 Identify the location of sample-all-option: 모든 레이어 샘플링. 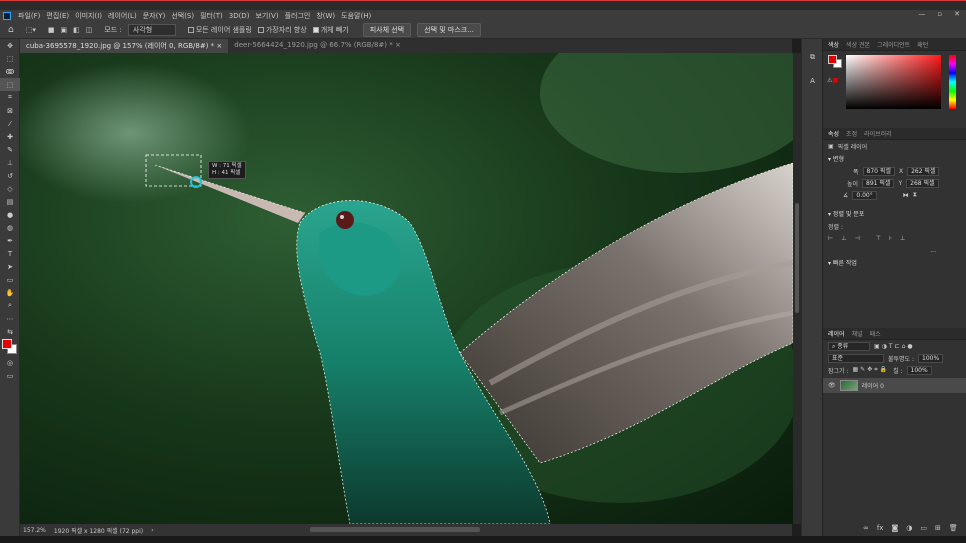
(219, 30).